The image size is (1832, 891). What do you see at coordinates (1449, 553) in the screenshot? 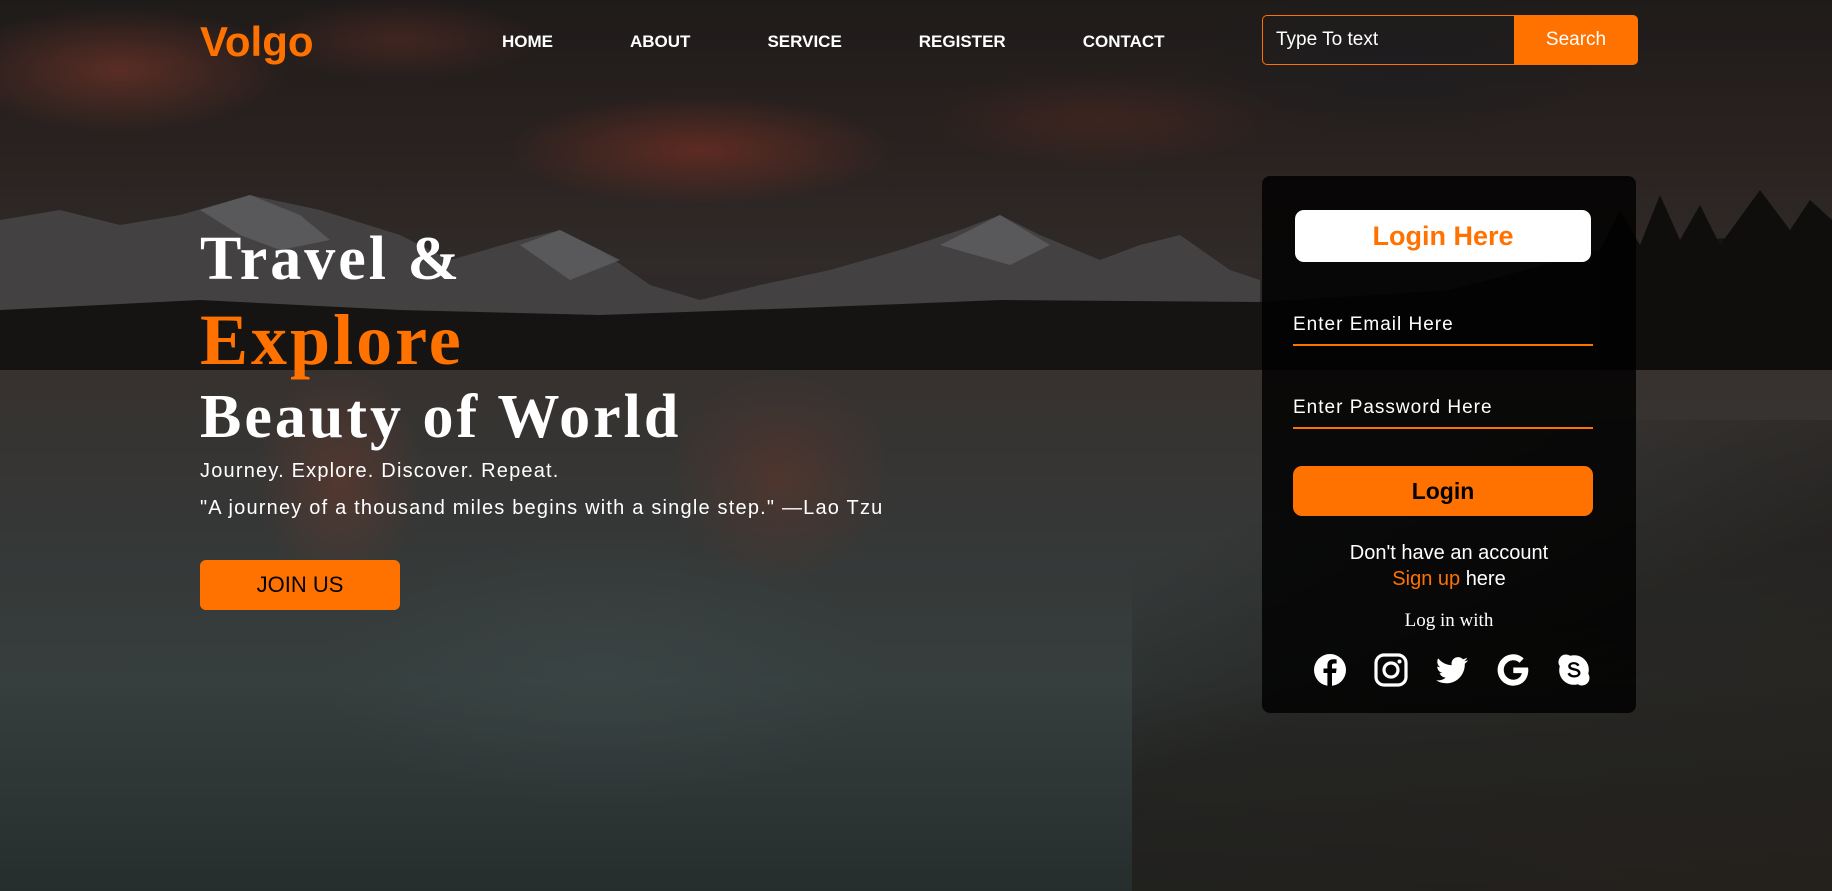
I see `no-account-text: Don't have an account` at bounding box center [1449, 553].